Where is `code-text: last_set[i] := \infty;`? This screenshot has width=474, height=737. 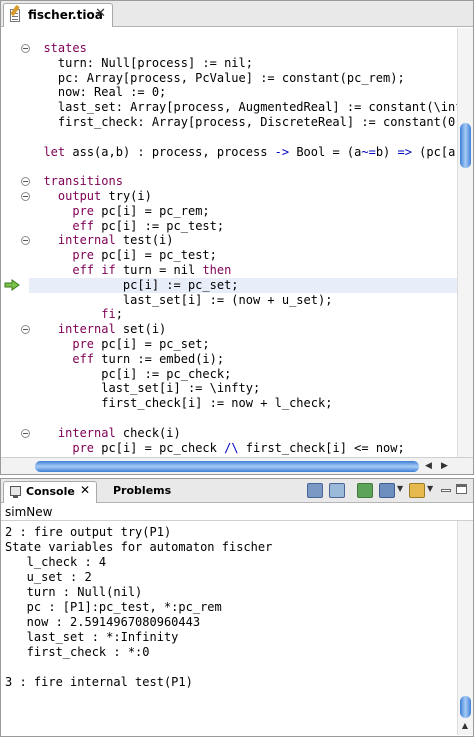 code-text: last_set[i] := \infty; is located at coordinates (145, 388).